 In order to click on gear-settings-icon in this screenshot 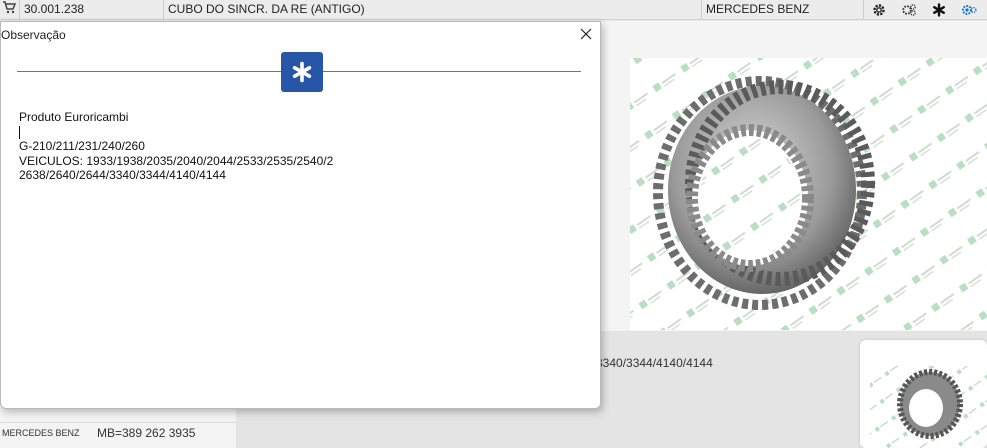, I will do `click(909, 10)`.